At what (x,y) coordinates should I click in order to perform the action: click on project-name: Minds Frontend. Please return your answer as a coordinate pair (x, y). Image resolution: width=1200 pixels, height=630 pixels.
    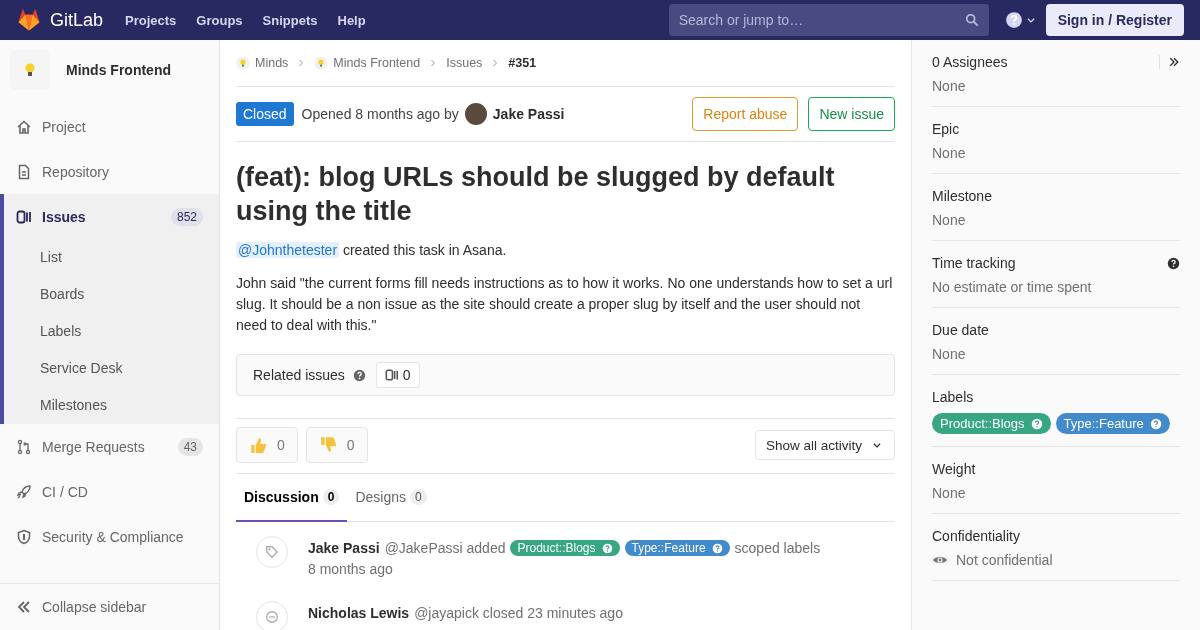
    Looking at the image, I should click on (118, 70).